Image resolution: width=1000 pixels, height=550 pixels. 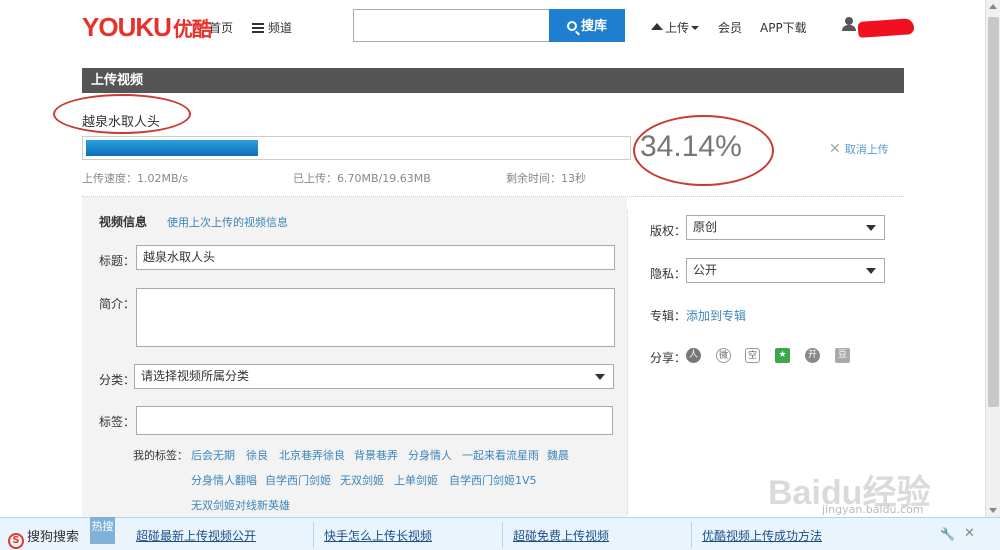 What do you see at coordinates (571, 26) in the screenshot?
I see `search-icon` at bounding box center [571, 26].